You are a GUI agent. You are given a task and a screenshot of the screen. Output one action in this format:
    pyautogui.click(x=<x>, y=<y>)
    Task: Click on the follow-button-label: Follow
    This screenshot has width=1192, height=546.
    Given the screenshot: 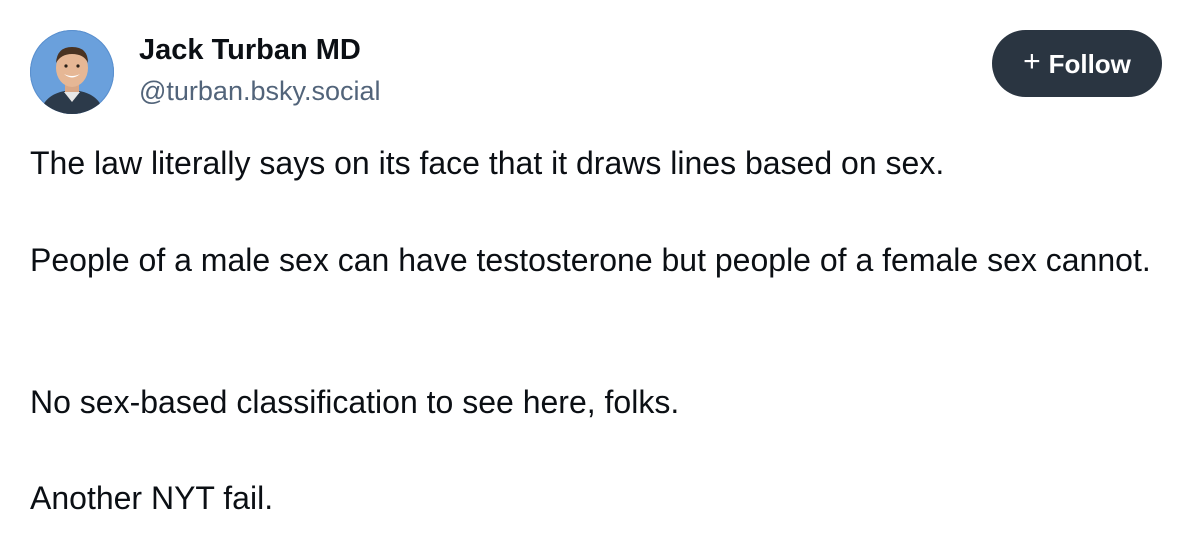 What is the action you would take?
    pyautogui.click(x=1089, y=63)
    